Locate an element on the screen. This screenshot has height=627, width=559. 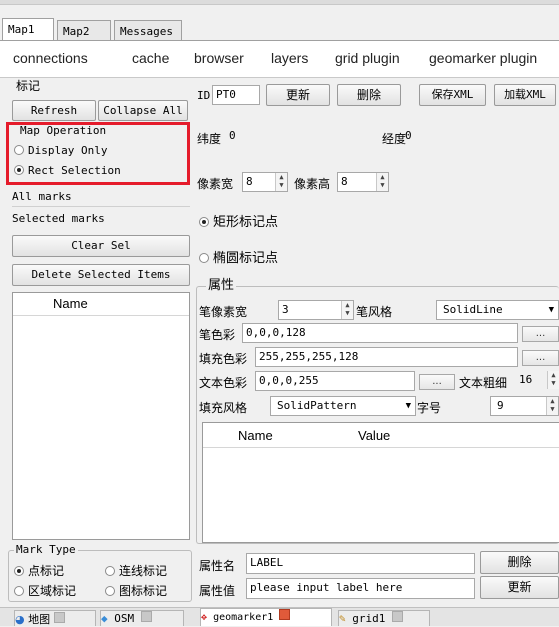
spinbox-value: 9 is located at coordinates (500, 405).